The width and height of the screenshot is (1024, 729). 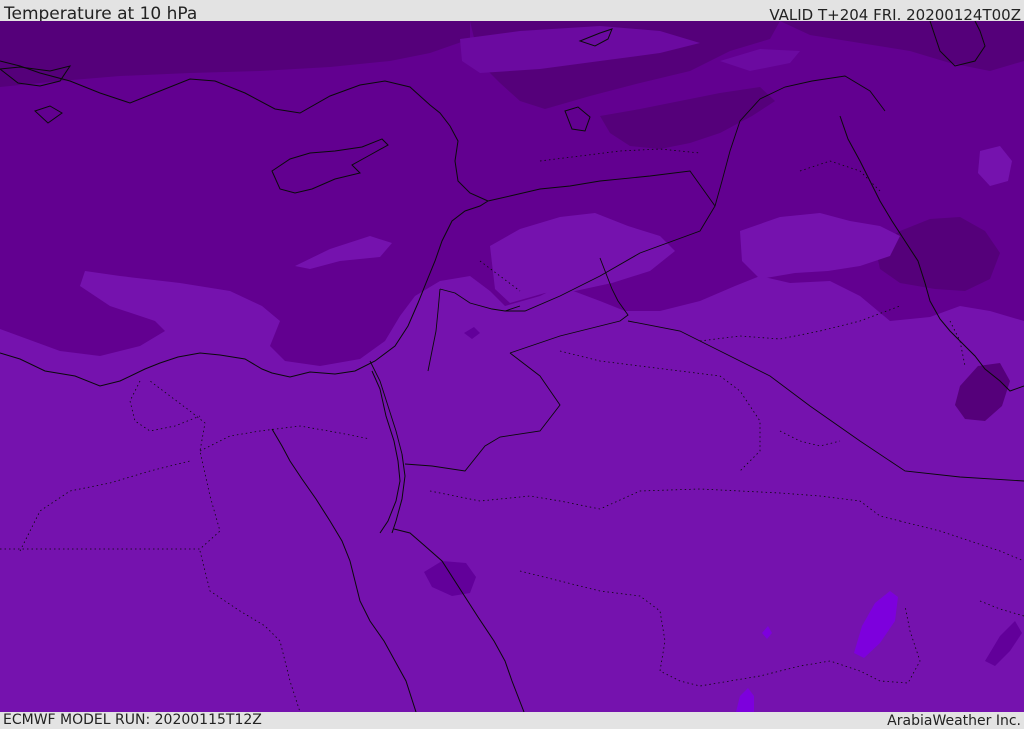 What do you see at coordinates (132, 720) in the screenshot?
I see `model-run-label: ECMWF MODEL RUN: 20200115T12Z` at bounding box center [132, 720].